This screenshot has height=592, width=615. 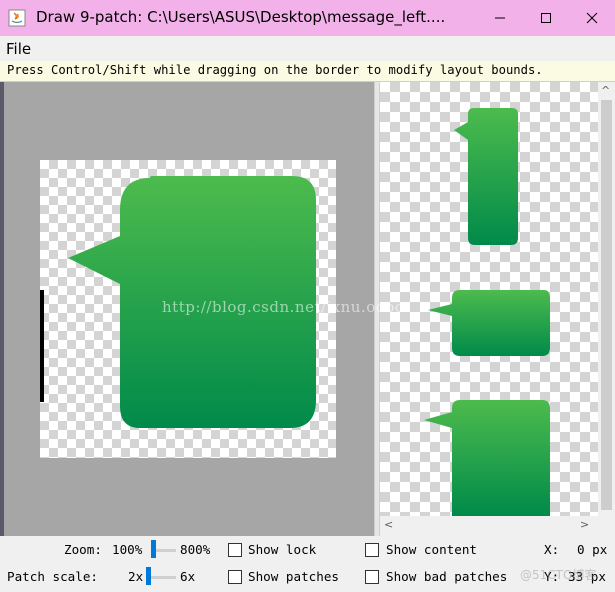 I want to click on maximize-button, so click(x=546, y=18).